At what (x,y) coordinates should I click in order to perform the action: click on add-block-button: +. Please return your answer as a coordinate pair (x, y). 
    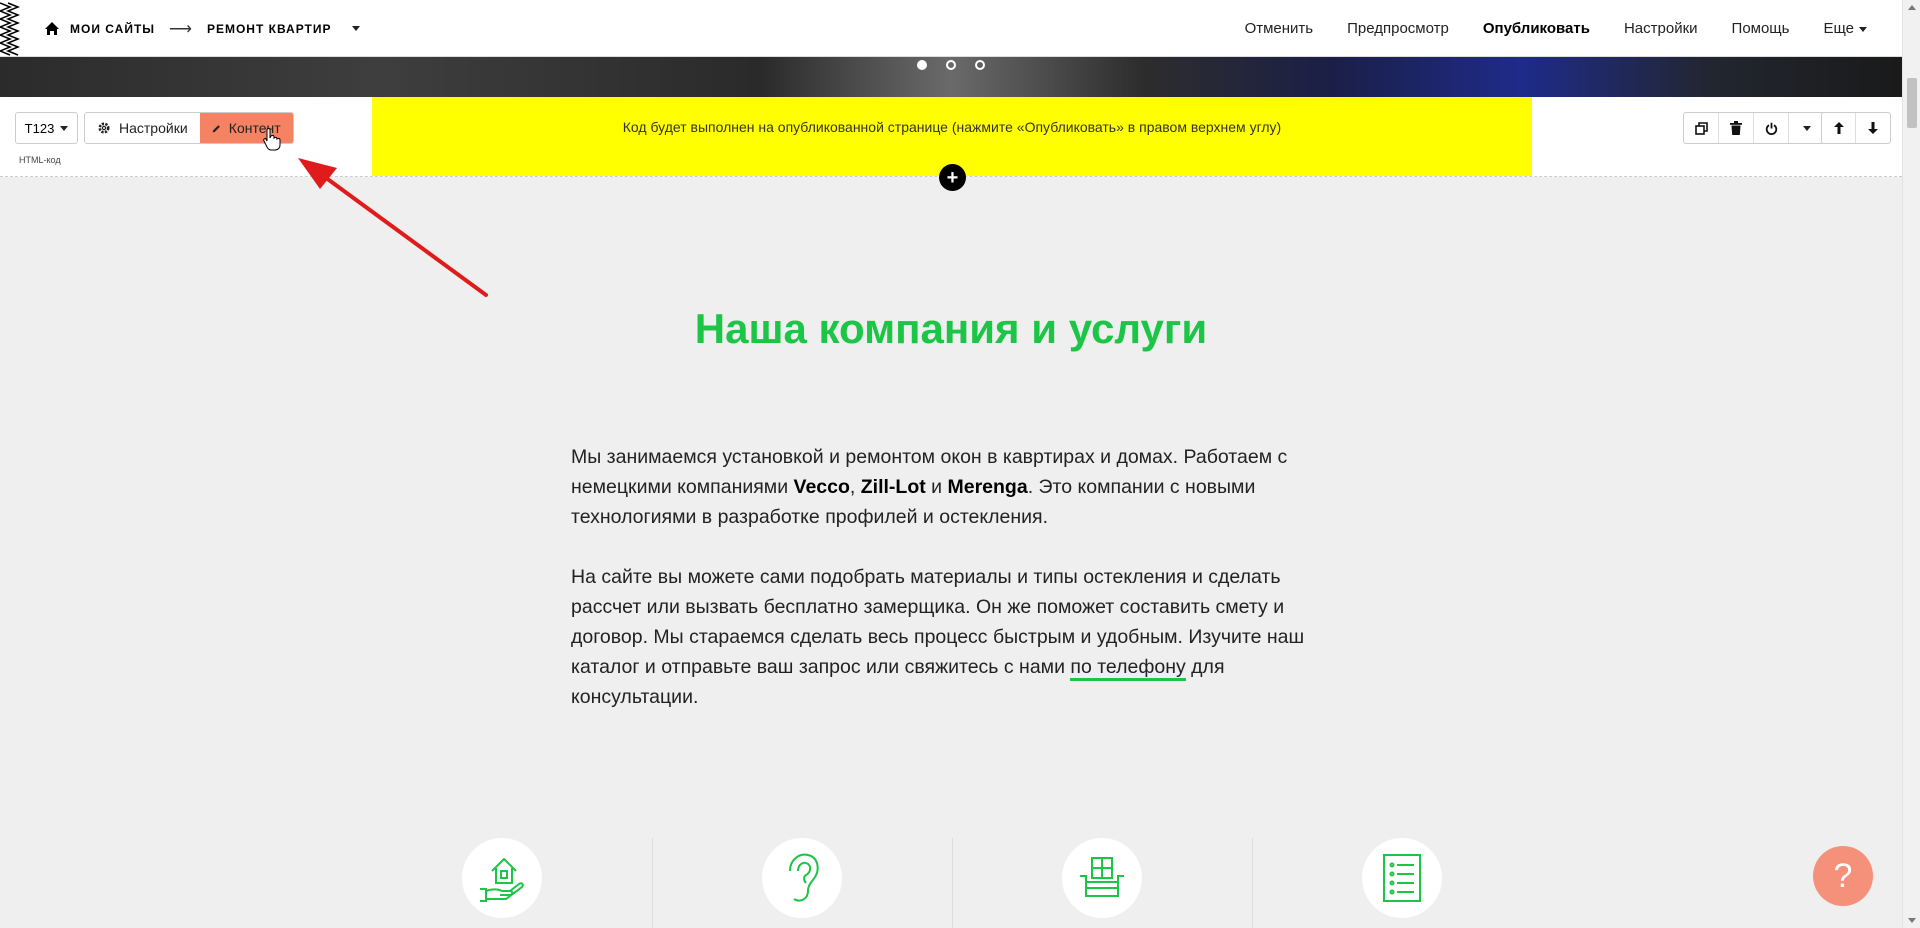
    Looking at the image, I should click on (952, 177).